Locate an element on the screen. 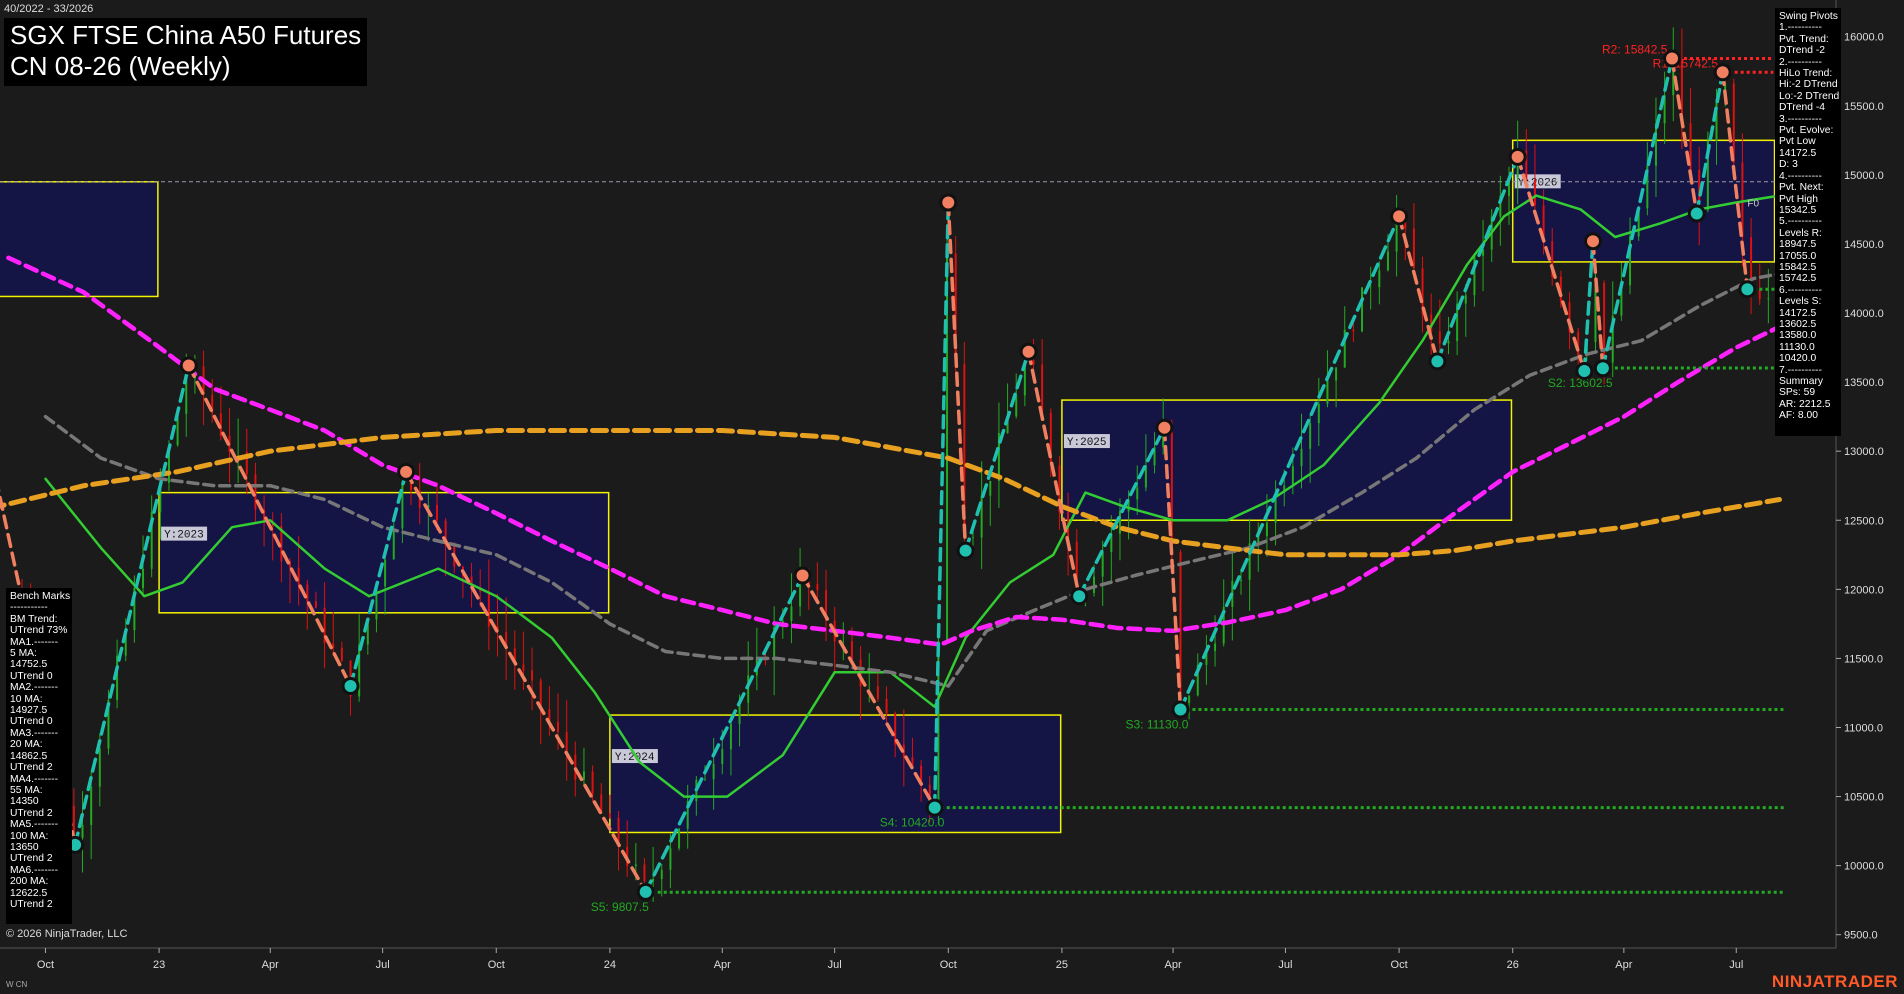  x-tick-label: 25 is located at coordinates (1062, 965).